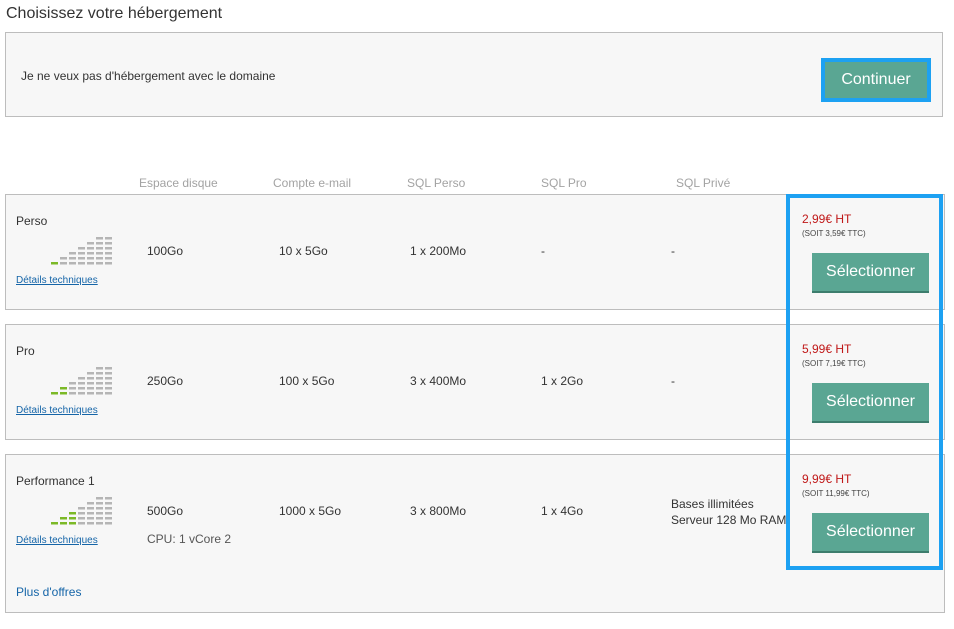 Image resolution: width=954 pixels, height=629 pixels. Describe the element at coordinates (834, 363) in the screenshot. I see `price-ttc: (SOIT 7,19€ TTC)` at that location.